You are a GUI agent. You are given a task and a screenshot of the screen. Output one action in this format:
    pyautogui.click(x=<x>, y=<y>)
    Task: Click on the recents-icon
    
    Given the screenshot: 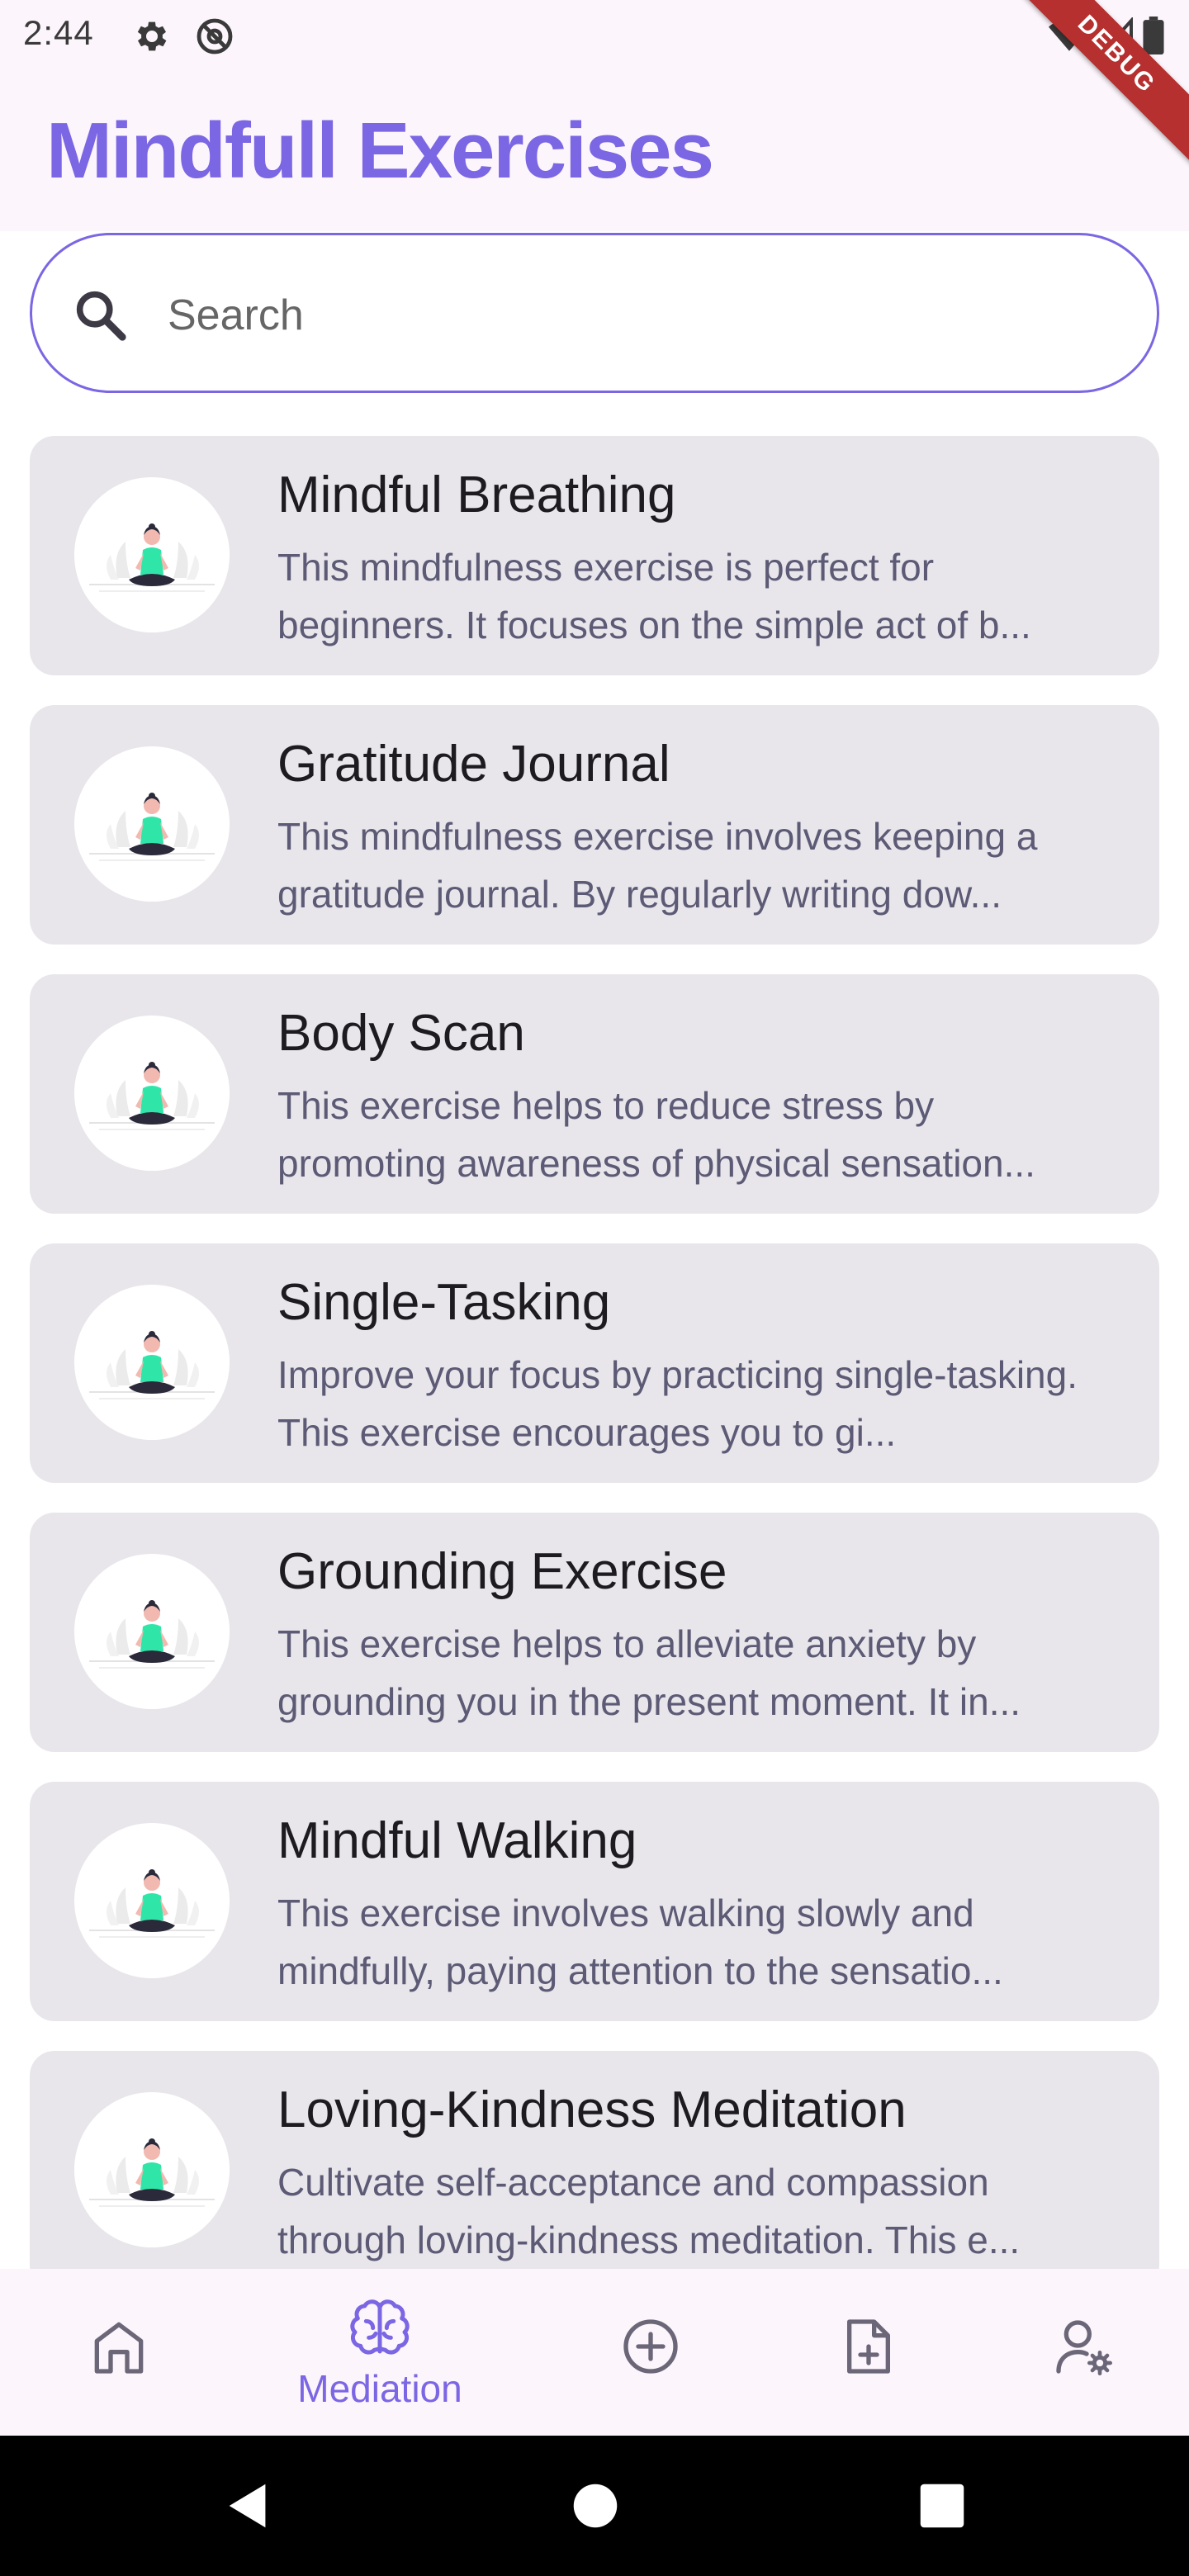 What is the action you would take?
    pyautogui.click(x=942, y=2506)
    